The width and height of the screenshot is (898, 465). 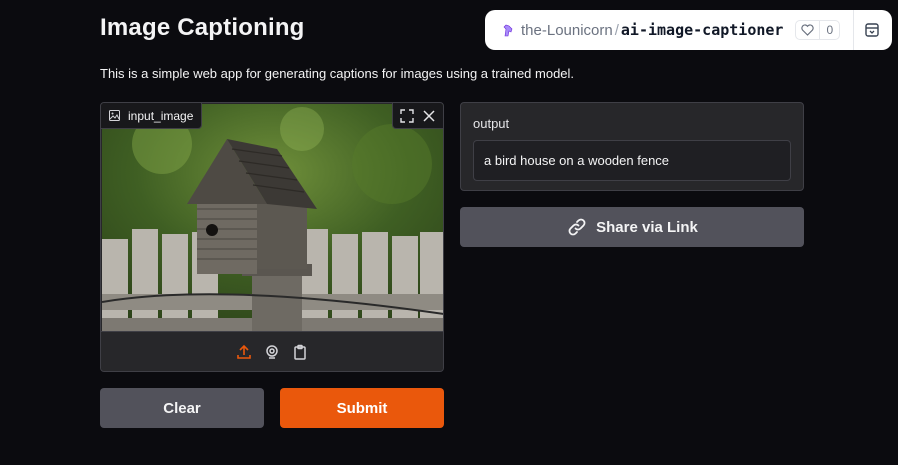 What do you see at coordinates (114, 115) in the screenshot?
I see `image-icon` at bounding box center [114, 115].